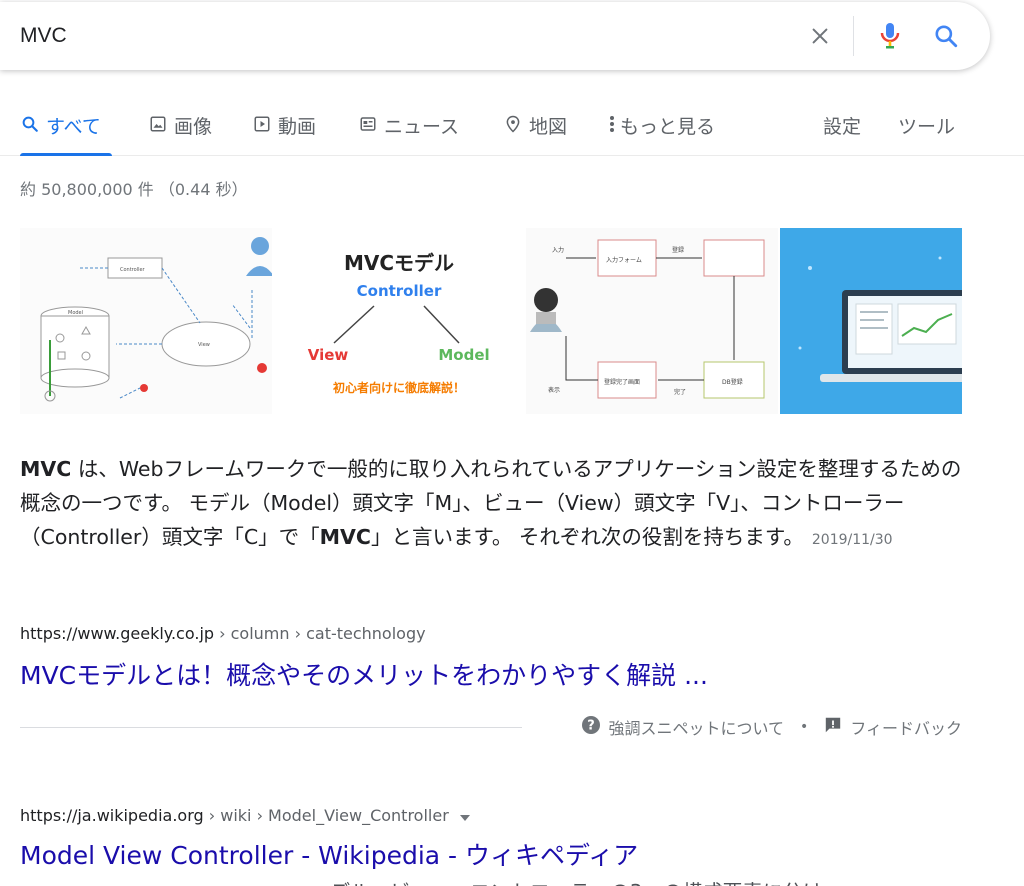 The image size is (1024, 886). I want to click on result-2-domain: https://ja.wikipedia.org, so click(112, 815).